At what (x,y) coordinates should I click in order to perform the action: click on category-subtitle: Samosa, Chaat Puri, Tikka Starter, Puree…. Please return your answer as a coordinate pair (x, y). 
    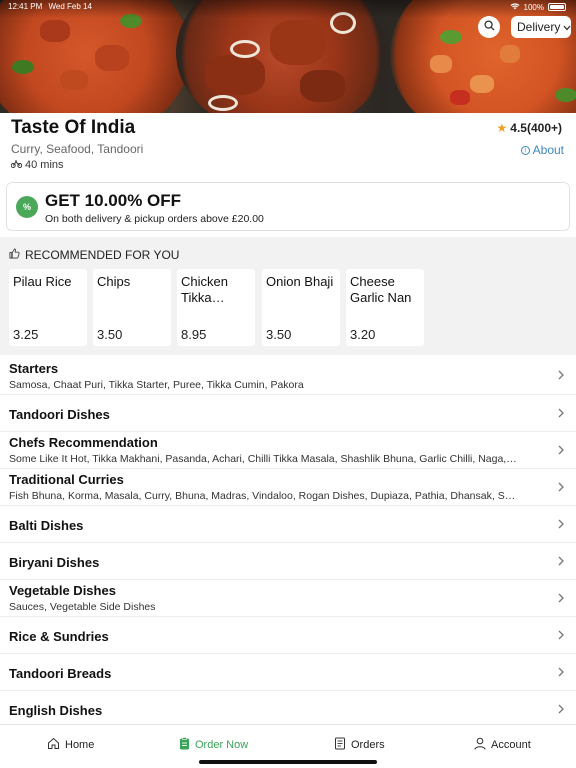
    Looking at the image, I should click on (156, 385).